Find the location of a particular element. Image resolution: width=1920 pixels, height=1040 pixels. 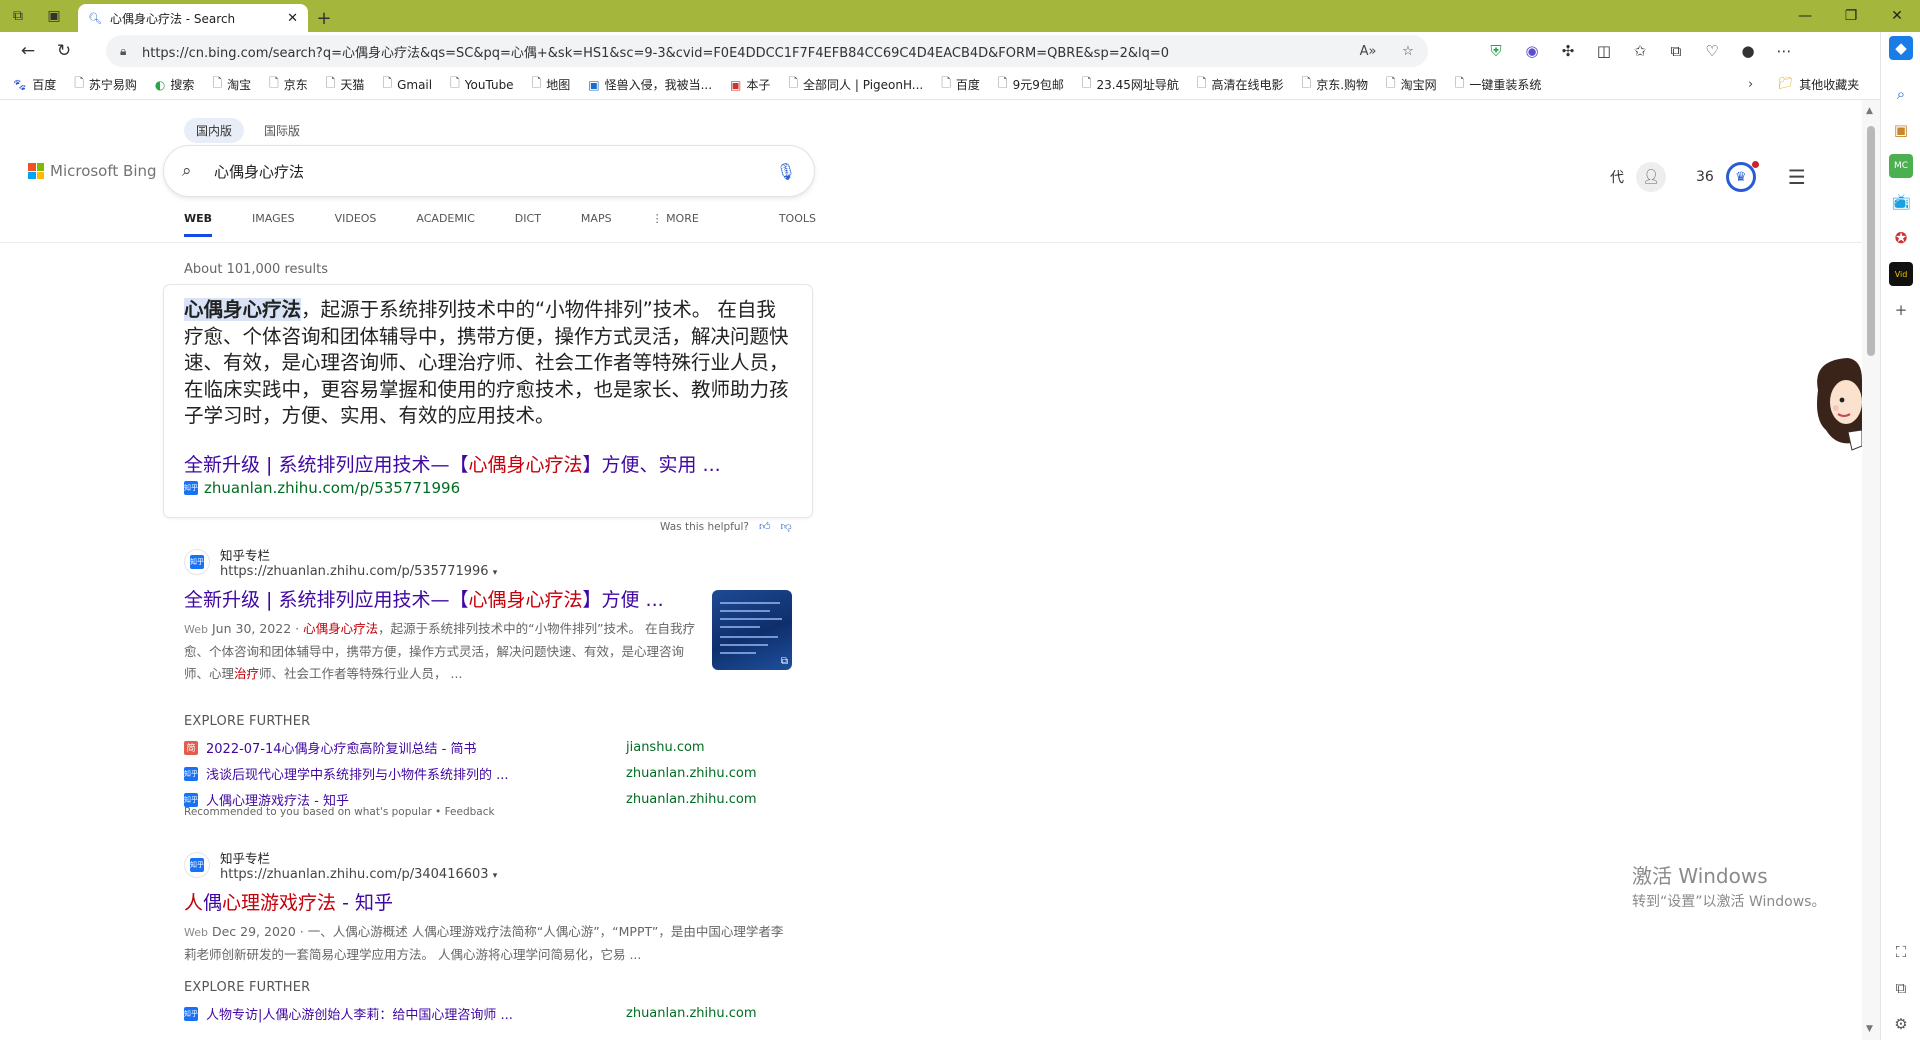

split-screen-icon: ◫ is located at coordinates (1604, 51).